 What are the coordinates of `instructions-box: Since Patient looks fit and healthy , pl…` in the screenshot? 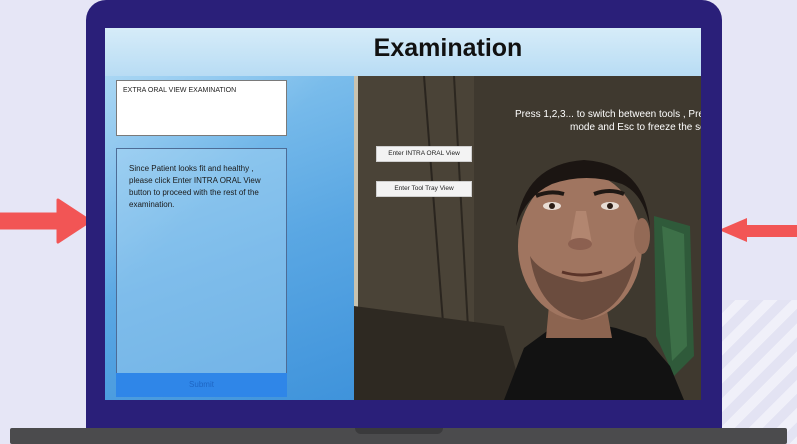 It's located at (201, 272).